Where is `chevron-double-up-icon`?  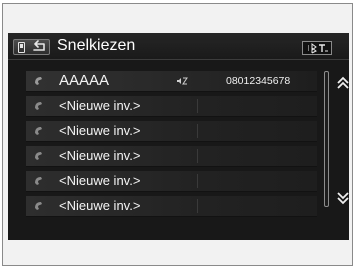 chevron-double-up-icon is located at coordinates (343, 83).